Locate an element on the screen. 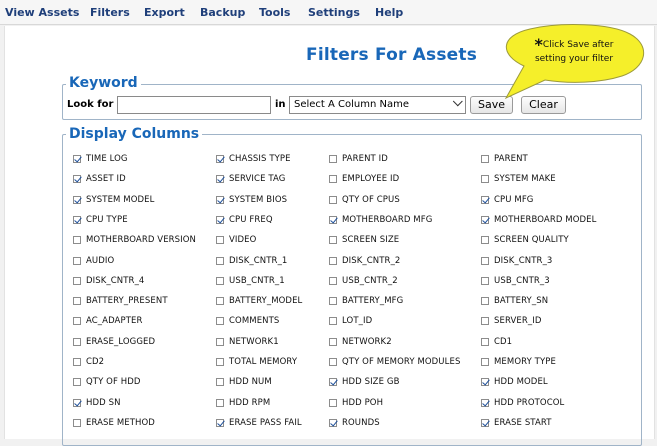 This screenshot has width=657, height=446. column-option-label: MEMORY TYPE is located at coordinates (525, 362).